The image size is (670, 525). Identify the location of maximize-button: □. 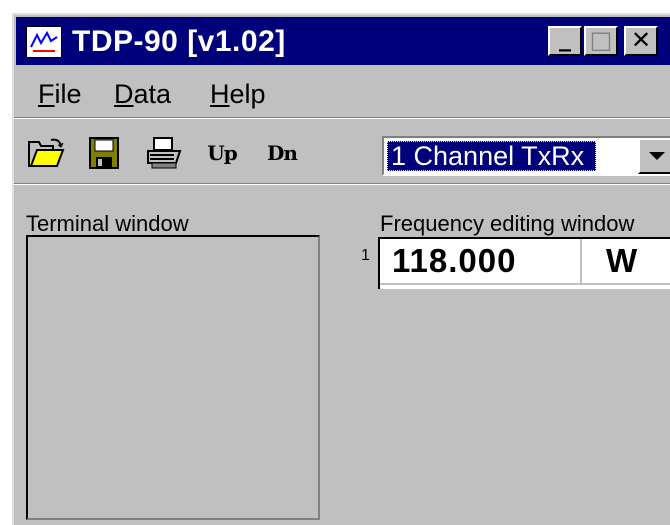
(601, 41).